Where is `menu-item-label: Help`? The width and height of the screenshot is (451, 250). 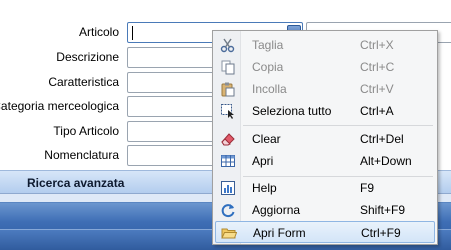
menu-item-label: Help is located at coordinates (264, 188).